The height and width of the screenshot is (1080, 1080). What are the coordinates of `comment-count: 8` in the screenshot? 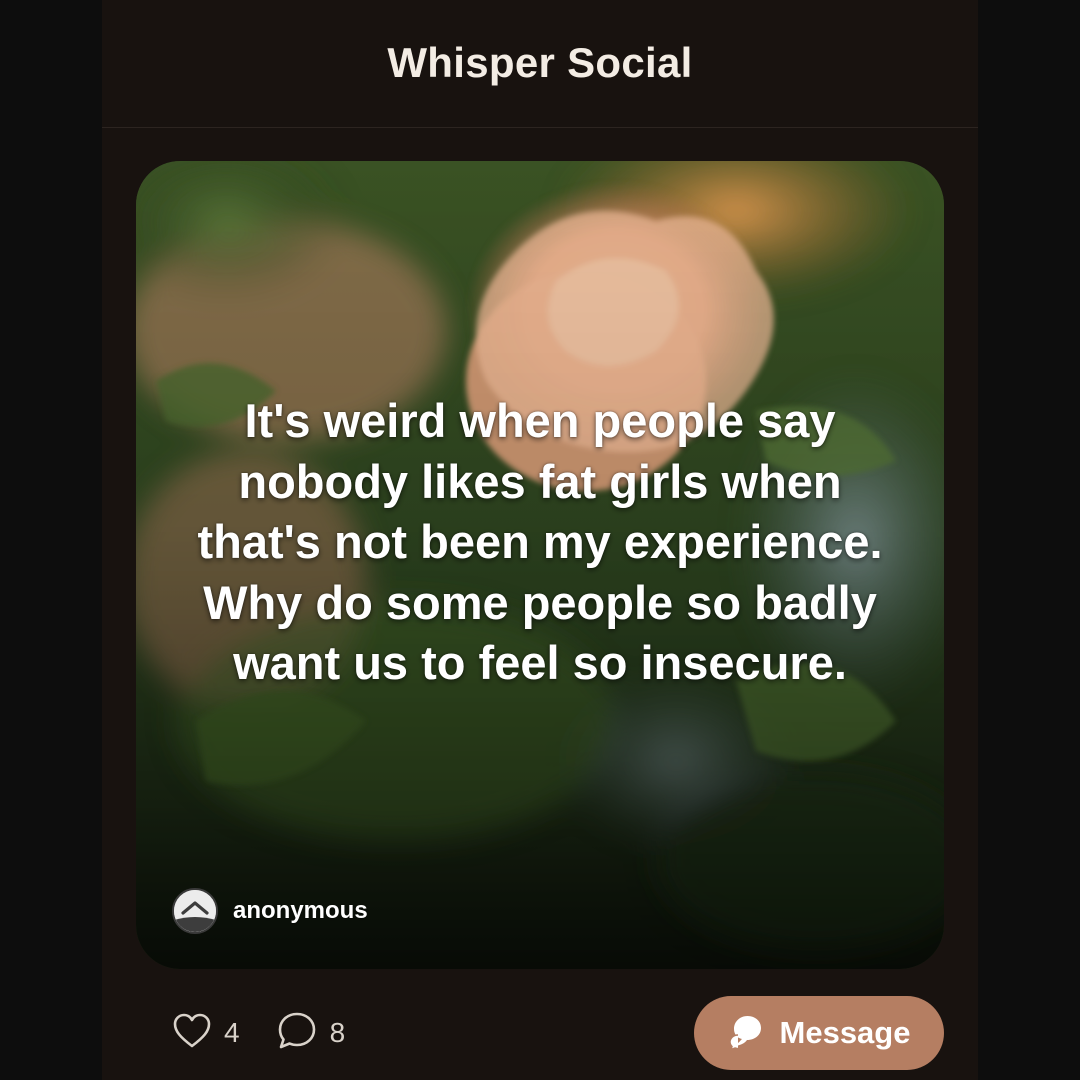 It's located at (337, 1032).